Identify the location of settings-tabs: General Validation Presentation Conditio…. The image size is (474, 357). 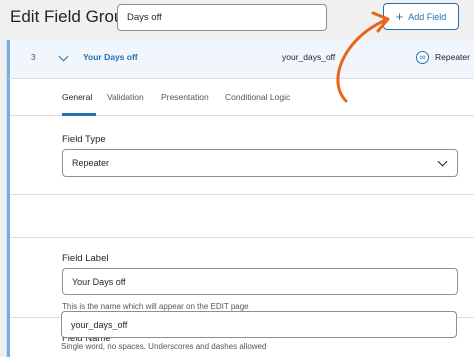
(242, 97).